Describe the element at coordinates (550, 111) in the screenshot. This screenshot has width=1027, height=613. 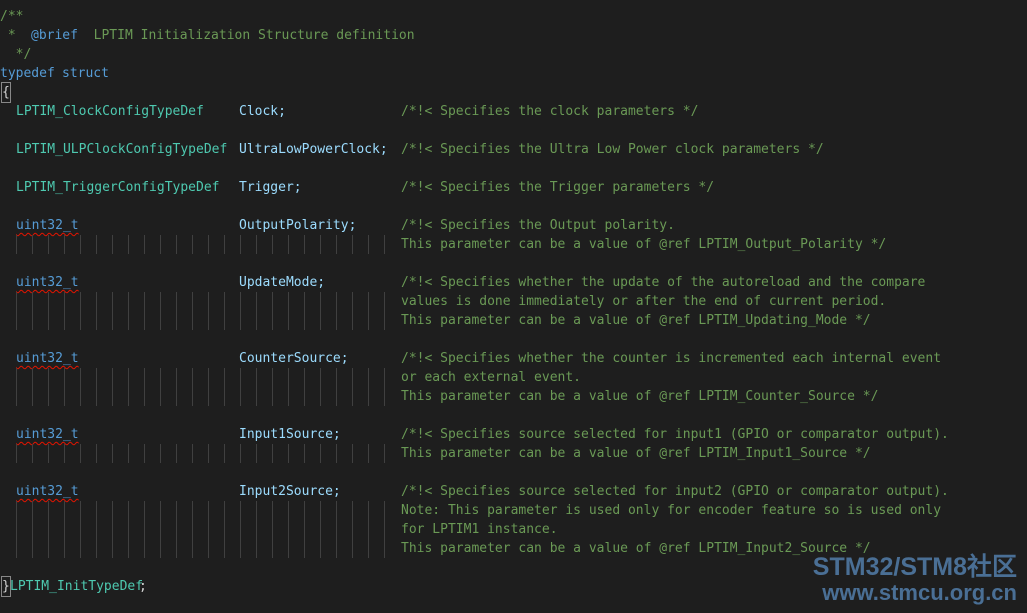
I see `member-comment: /*!< Specifies the clock parameters */` at that location.